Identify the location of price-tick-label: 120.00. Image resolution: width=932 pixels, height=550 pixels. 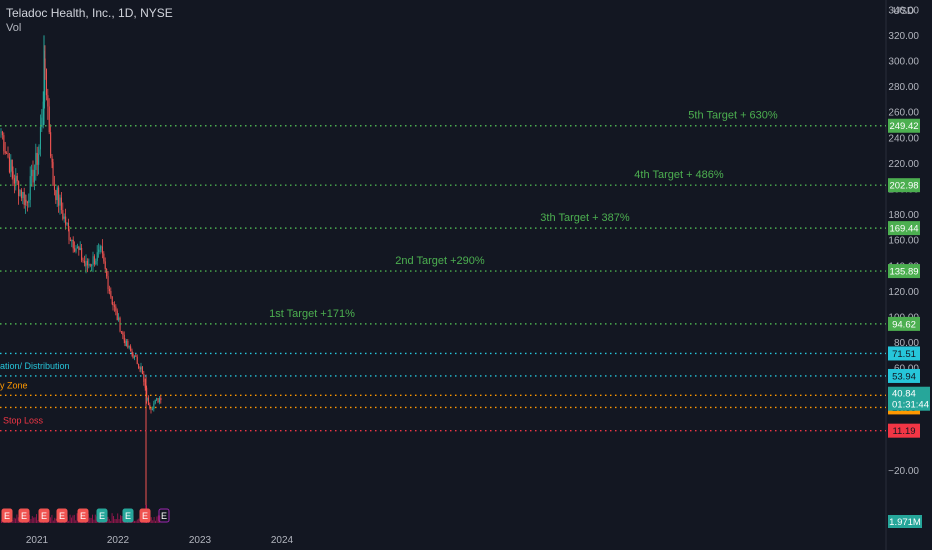
(903, 292).